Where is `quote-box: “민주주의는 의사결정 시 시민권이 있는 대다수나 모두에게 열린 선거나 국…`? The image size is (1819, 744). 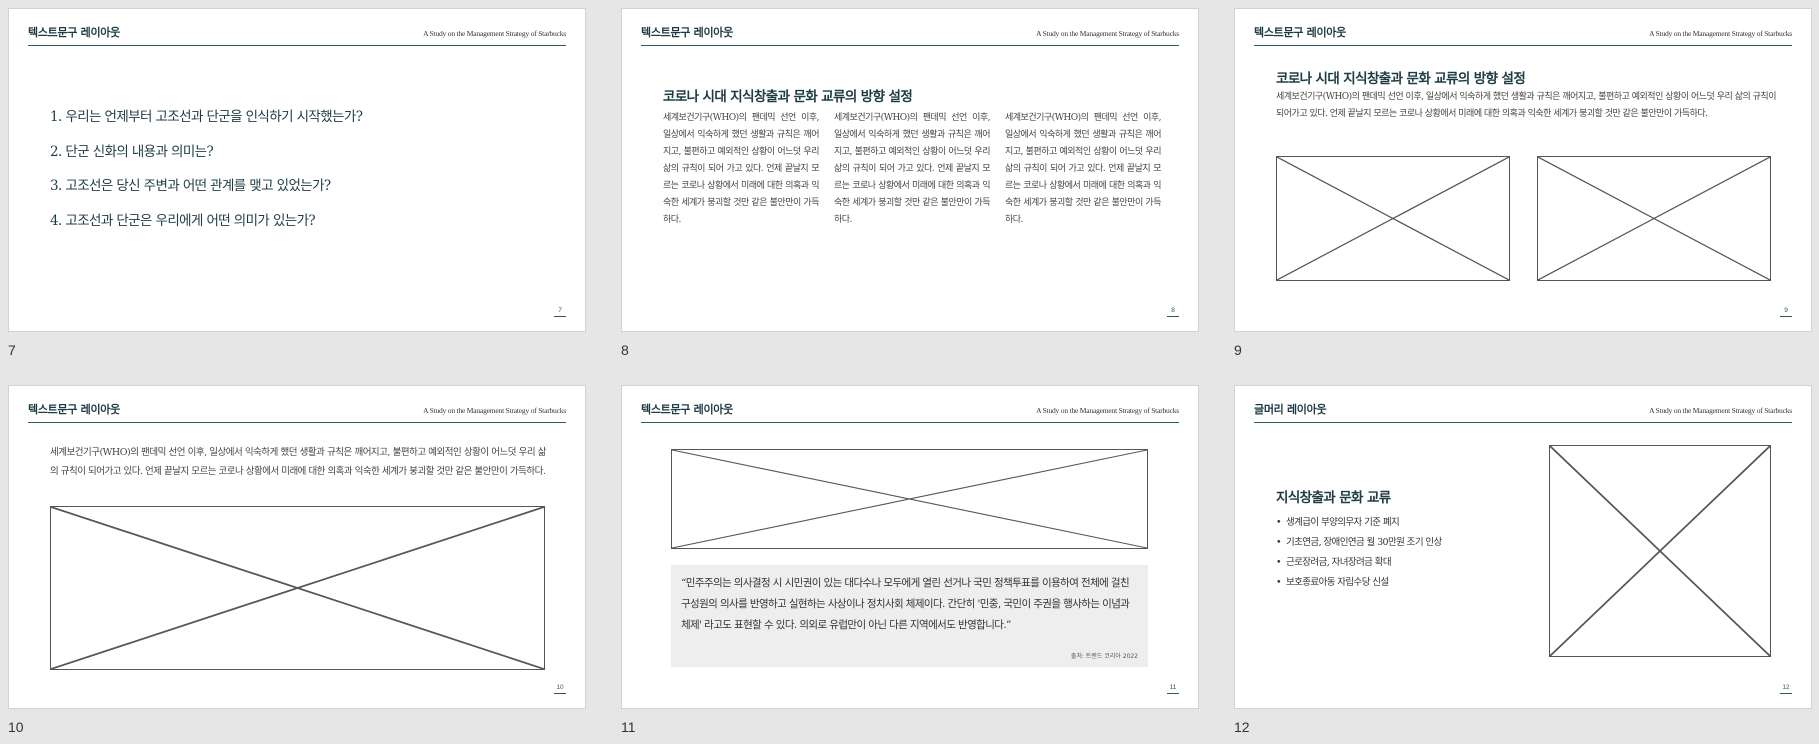 quote-box: “민주주의는 의사결정 시 시민권이 있는 대다수나 모두에게 열린 선거나 국… is located at coordinates (909, 616).